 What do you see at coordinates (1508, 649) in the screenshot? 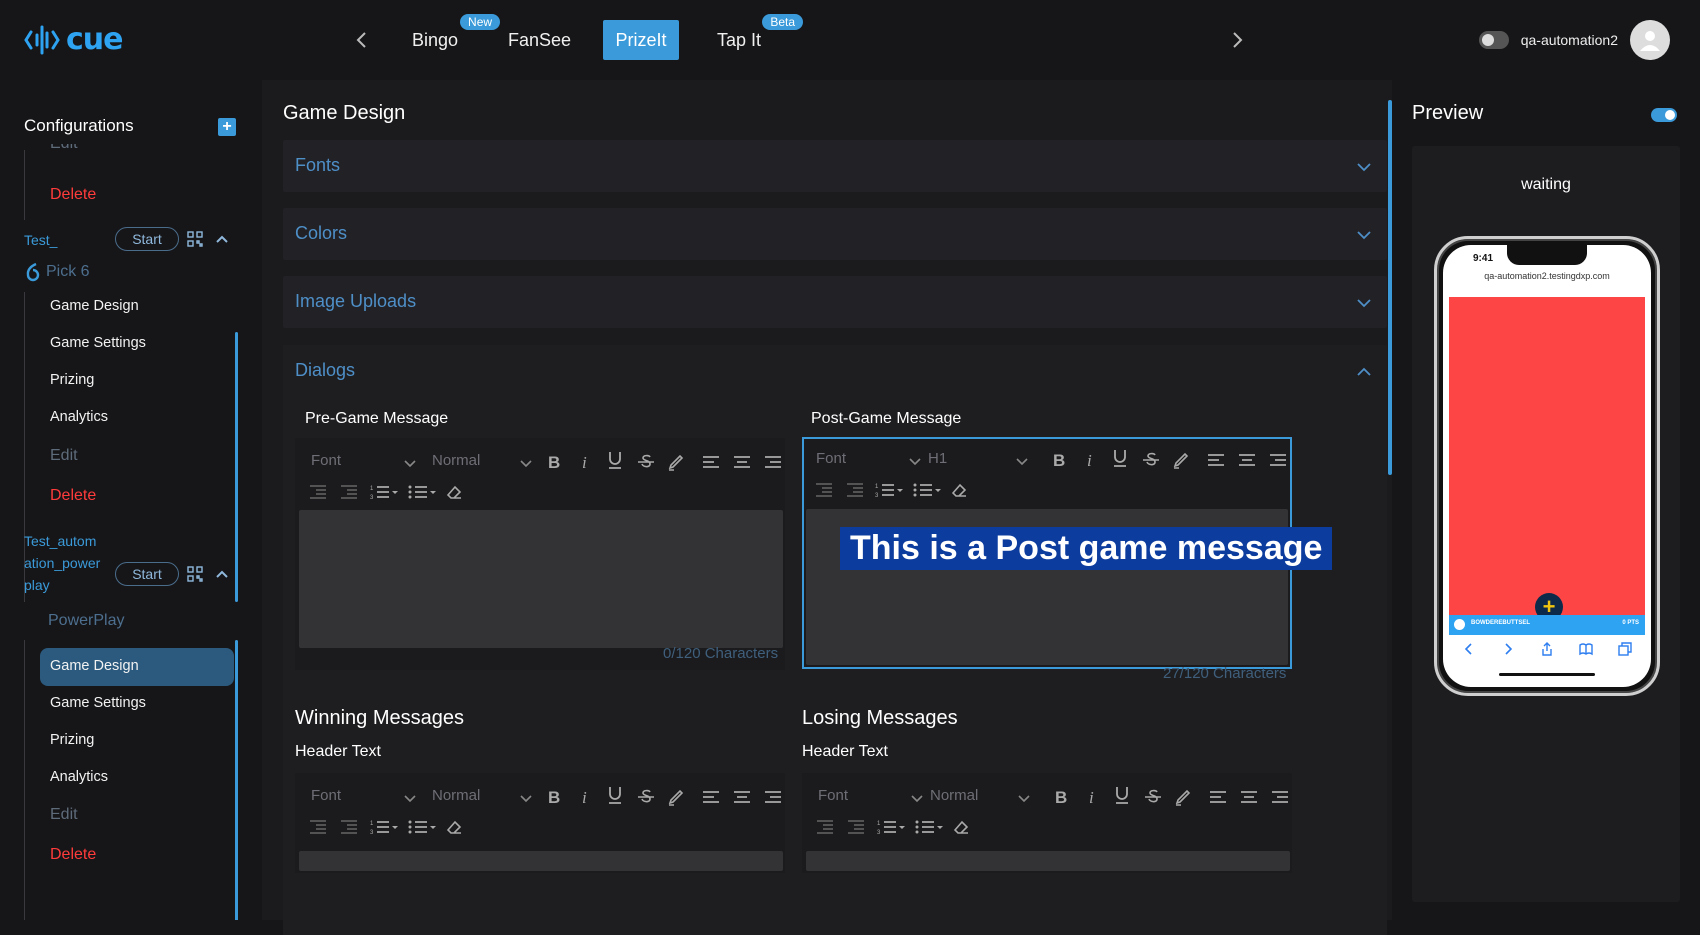
I see `forward-icon` at bounding box center [1508, 649].